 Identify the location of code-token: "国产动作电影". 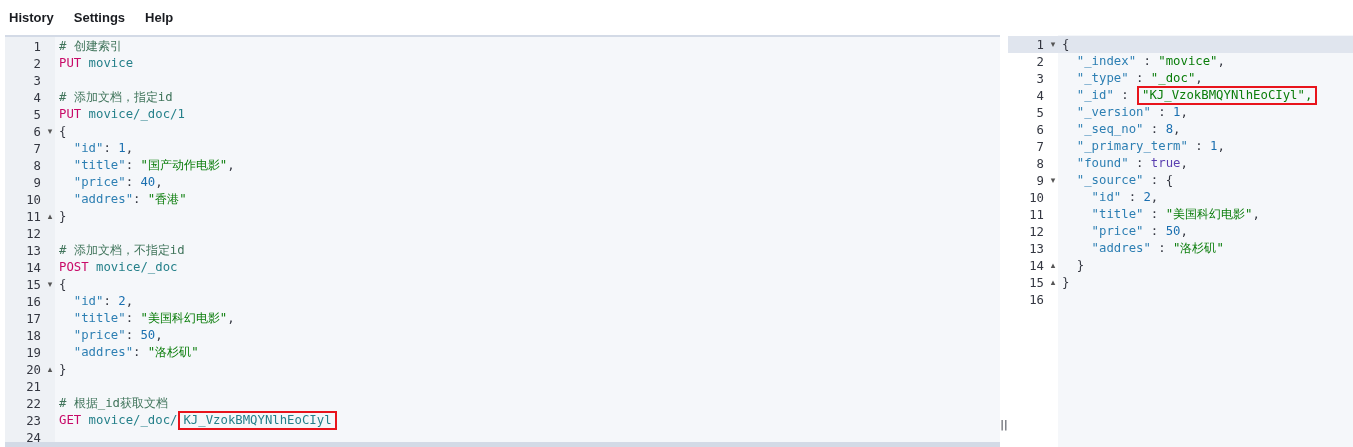
(184, 165).